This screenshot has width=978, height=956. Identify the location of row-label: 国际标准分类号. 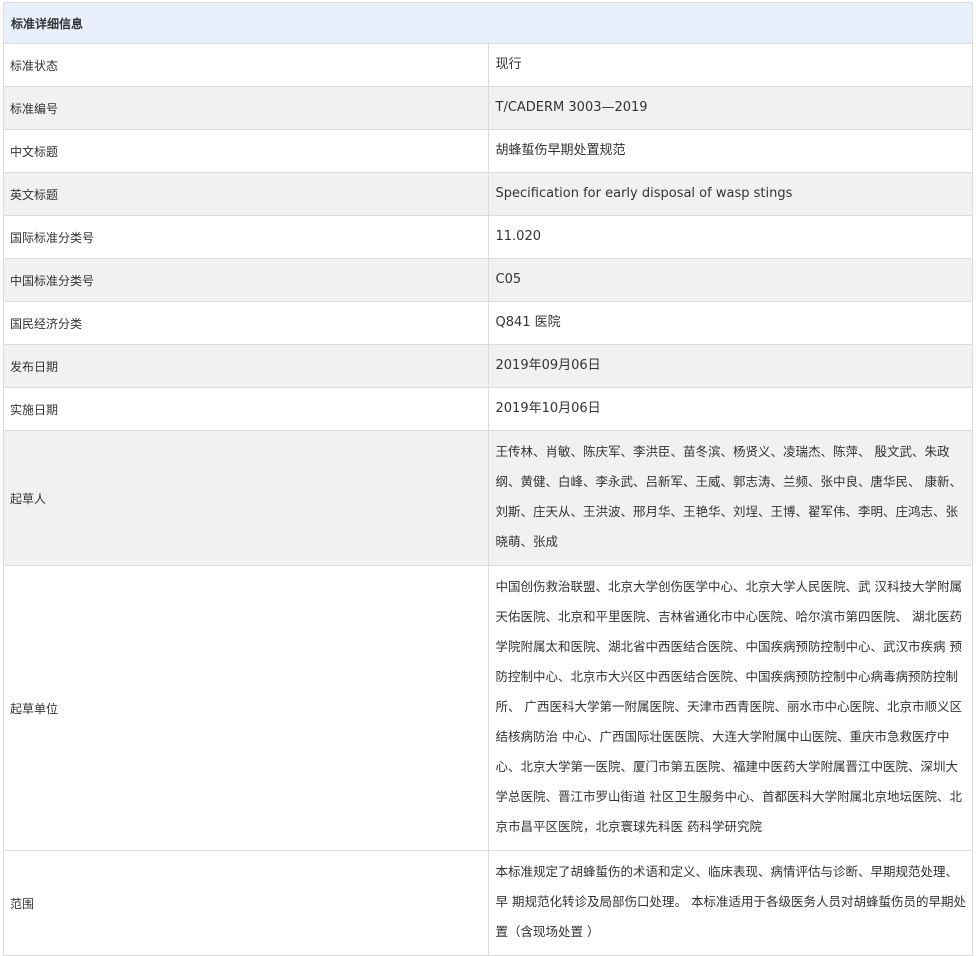
(246, 237).